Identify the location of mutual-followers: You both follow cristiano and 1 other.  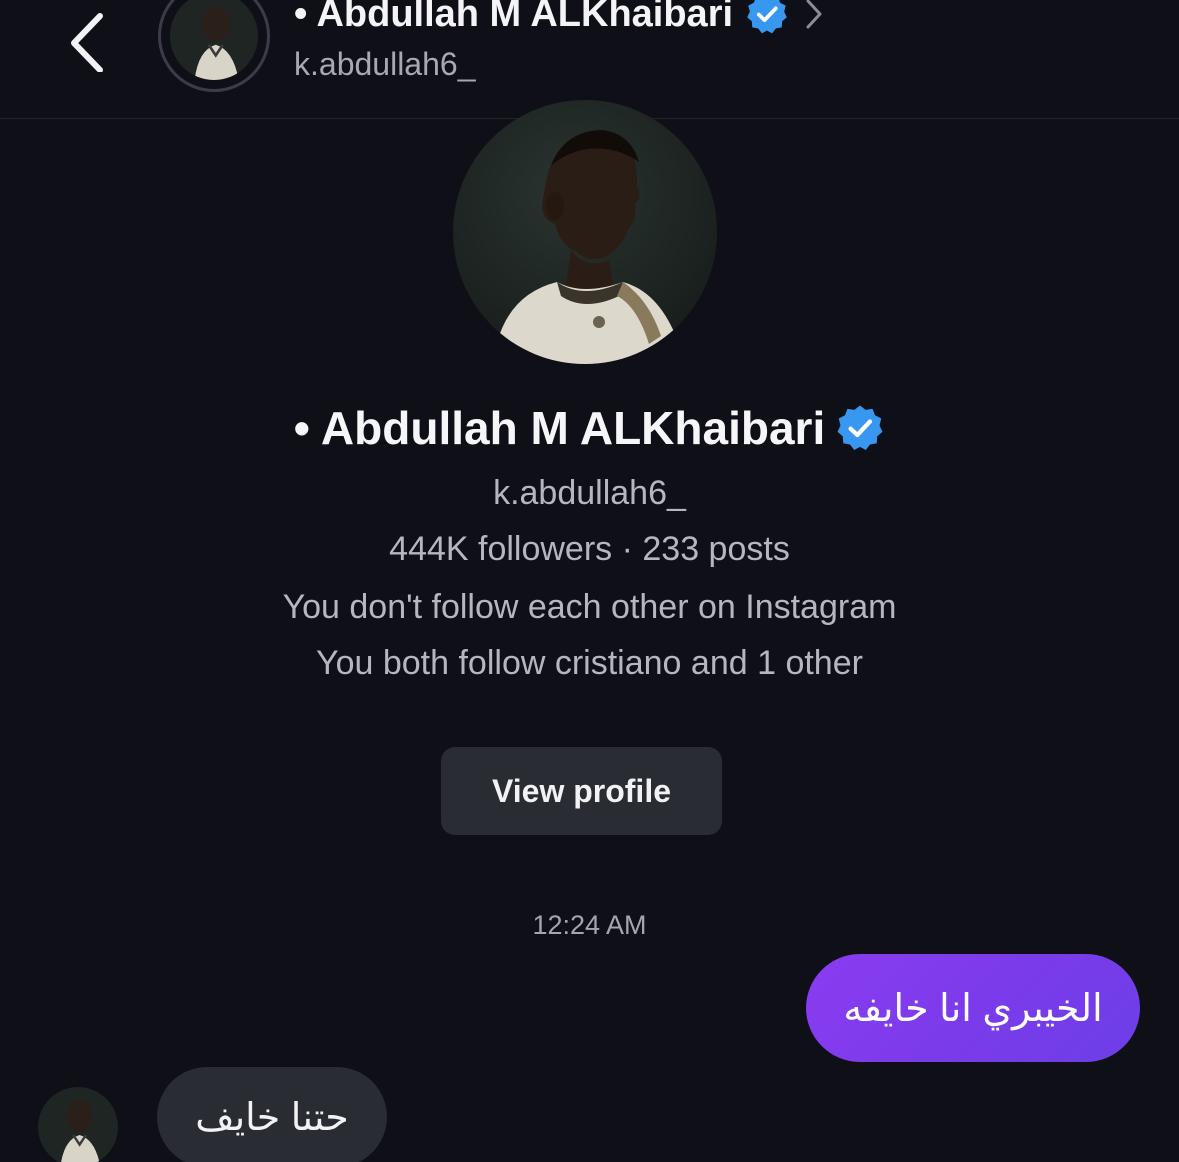
(589, 663).